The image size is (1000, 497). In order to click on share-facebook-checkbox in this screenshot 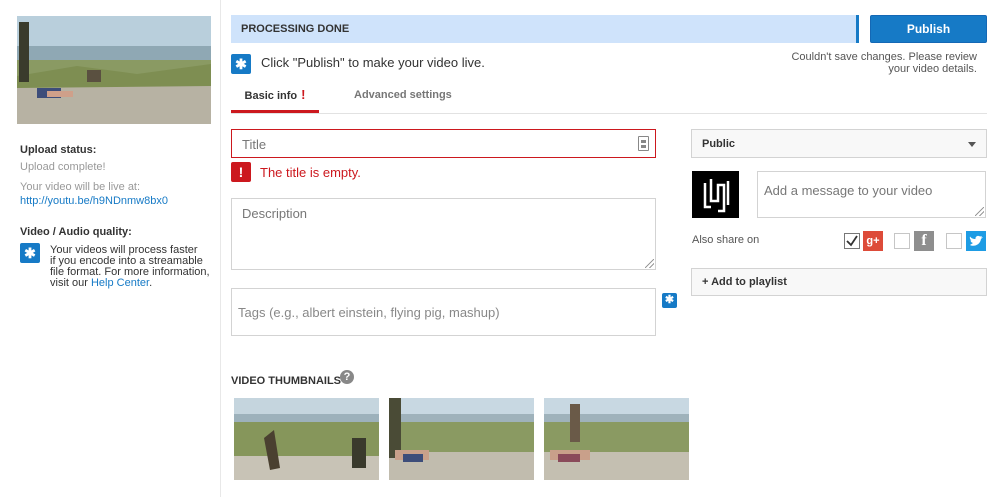, I will do `click(902, 241)`.